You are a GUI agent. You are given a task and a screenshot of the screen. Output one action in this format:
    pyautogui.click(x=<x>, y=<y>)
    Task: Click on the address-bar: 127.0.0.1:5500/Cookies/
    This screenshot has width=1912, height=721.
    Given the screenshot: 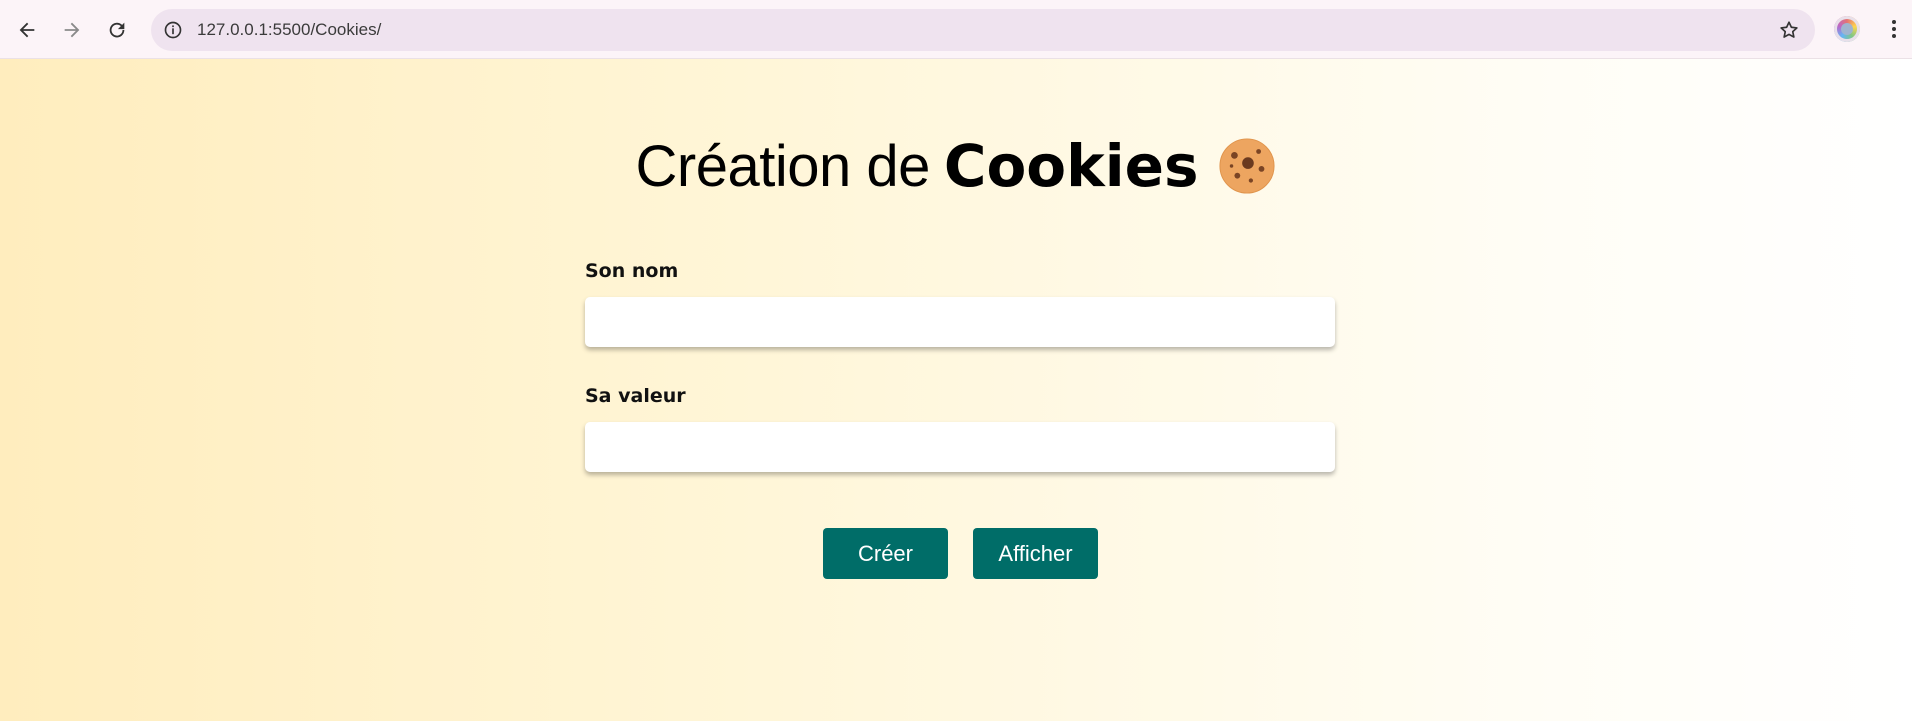 What is the action you would take?
    pyautogui.click(x=983, y=30)
    